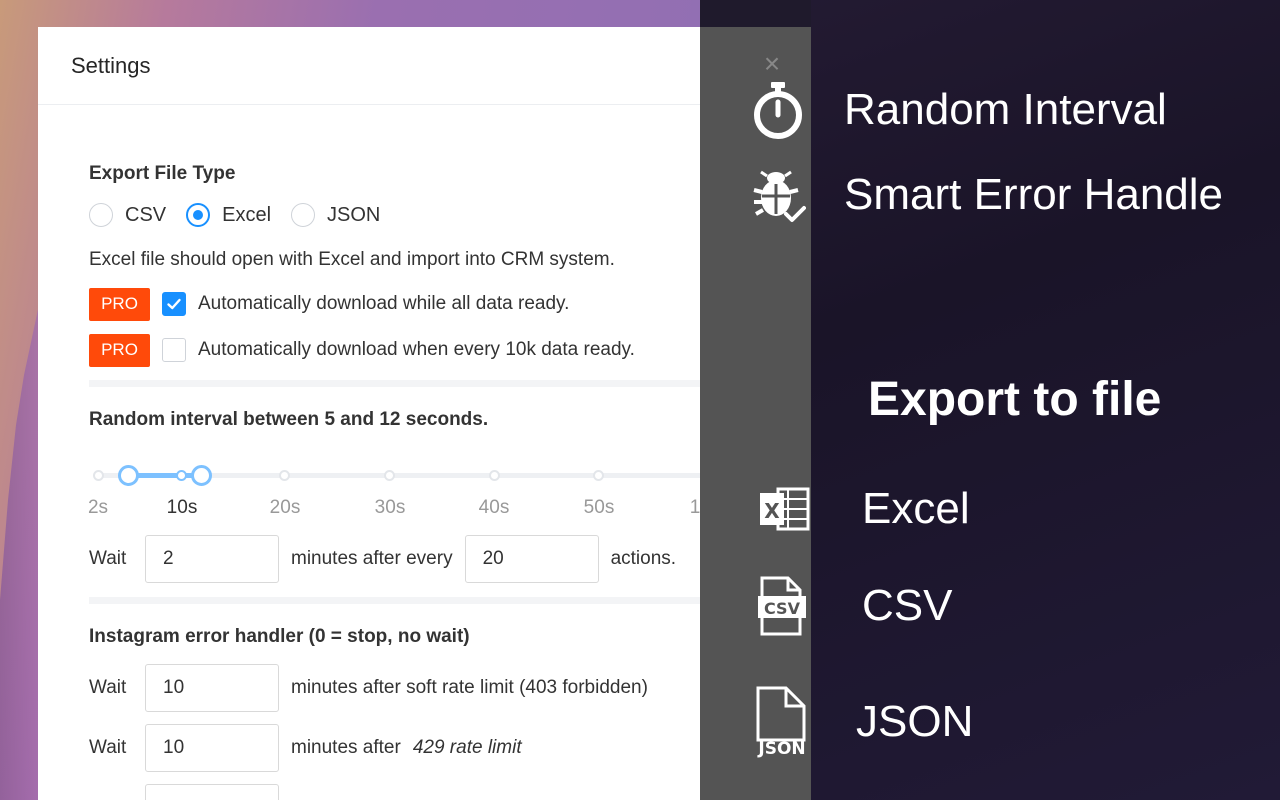  I want to click on format-label: Excel, so click(916, 508).